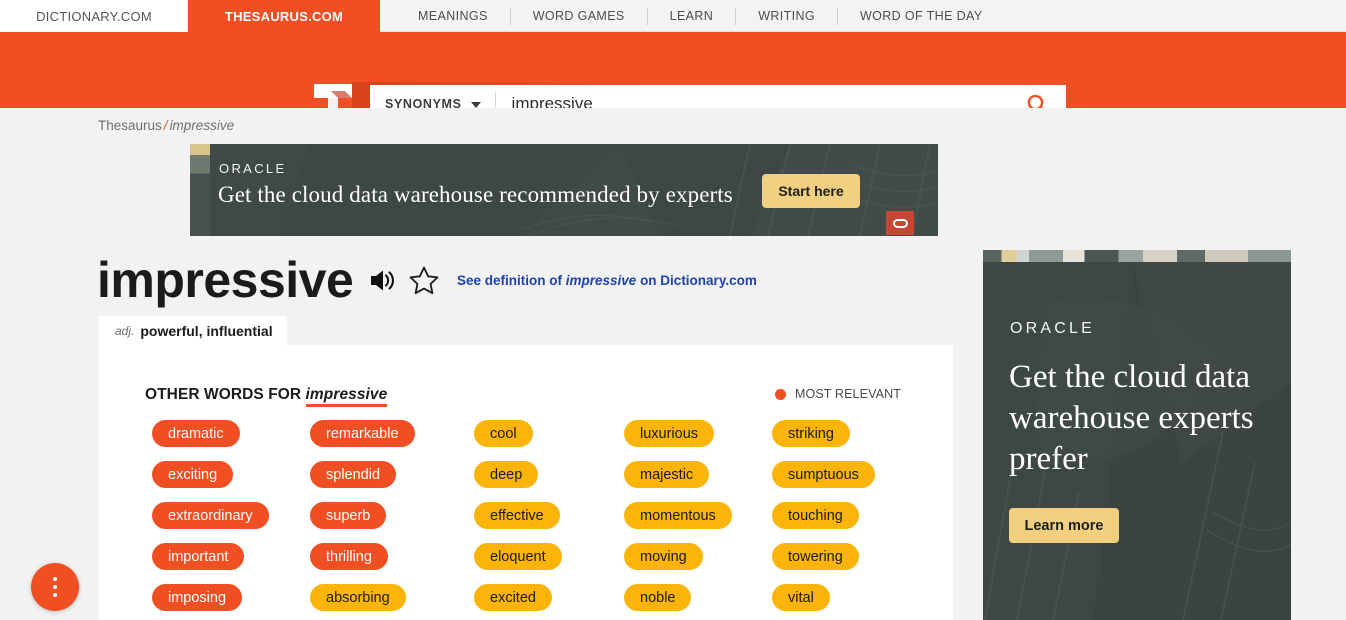  What do you see at coordinates (780, 394) in the screenshot?
I see `relevance-dot-icon` at bounding box center [780, 394].